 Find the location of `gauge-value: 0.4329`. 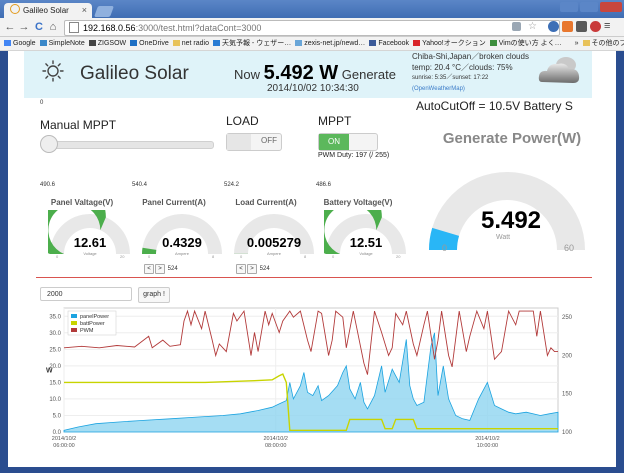

gauge-value: 0.4329 is located at coordinates (182, 242).